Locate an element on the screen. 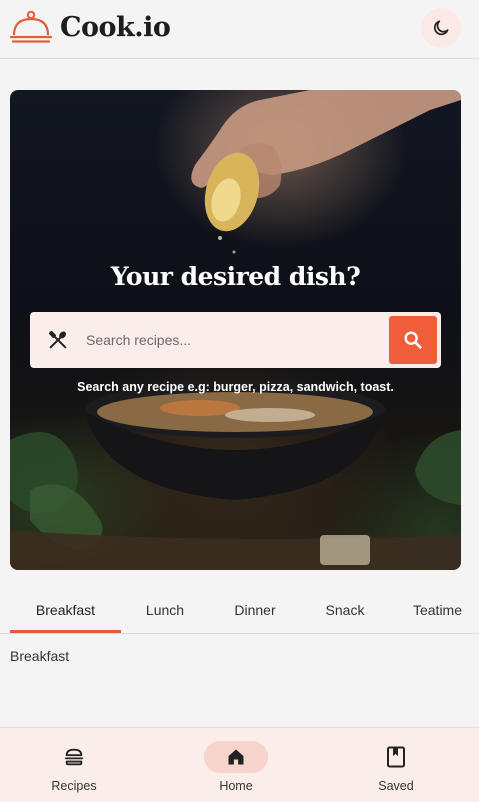 This screenshot has width=479, height=802. cloche-icon is located at coordinates (31, 26).